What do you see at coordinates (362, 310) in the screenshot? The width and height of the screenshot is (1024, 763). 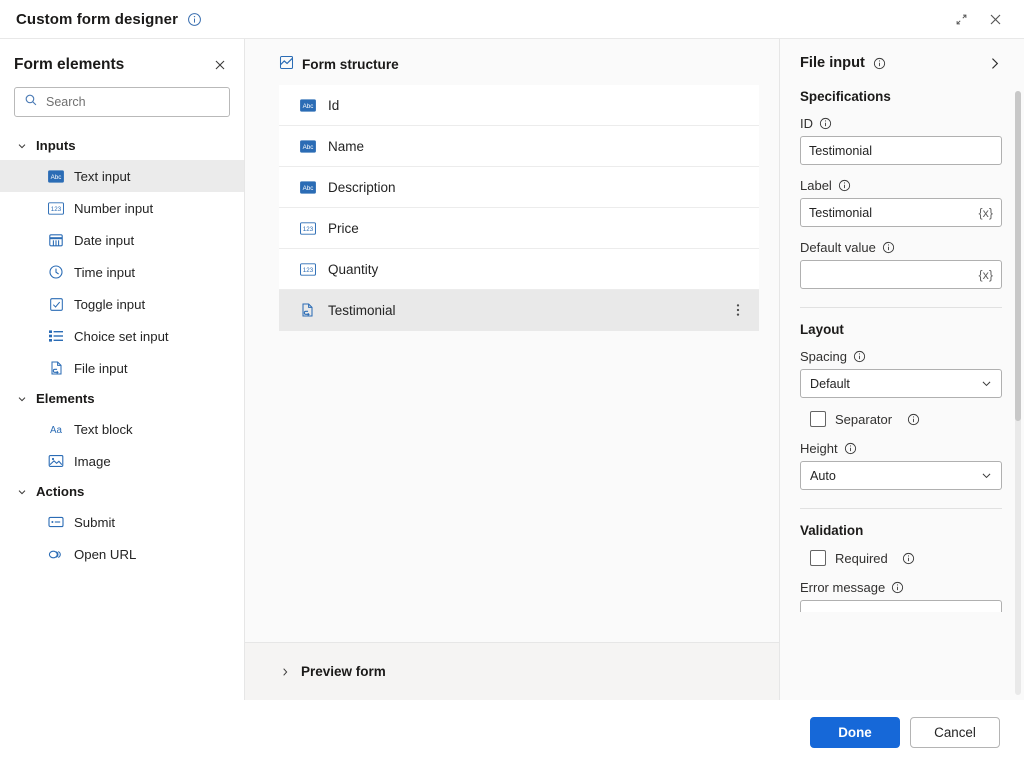 I see `row-label: Testimonial` at bounding box center [362, 310].